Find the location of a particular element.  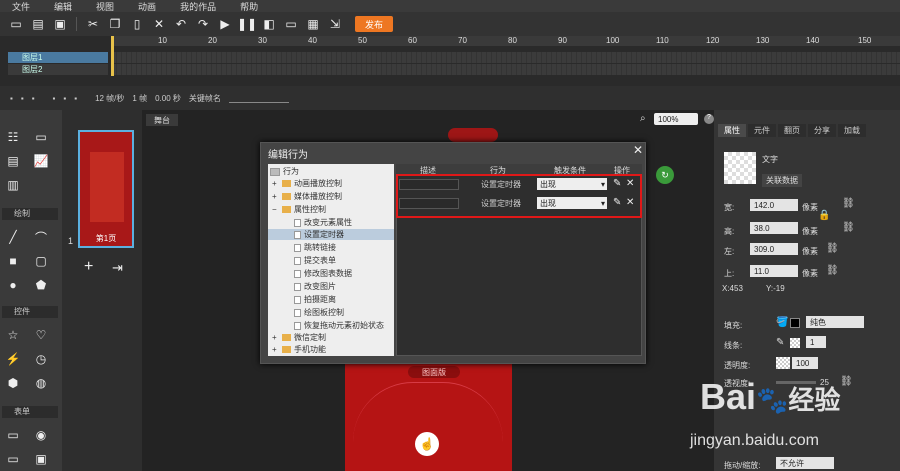

paint-bucket-icon: 🪣 is located at coordinates (782, 322).